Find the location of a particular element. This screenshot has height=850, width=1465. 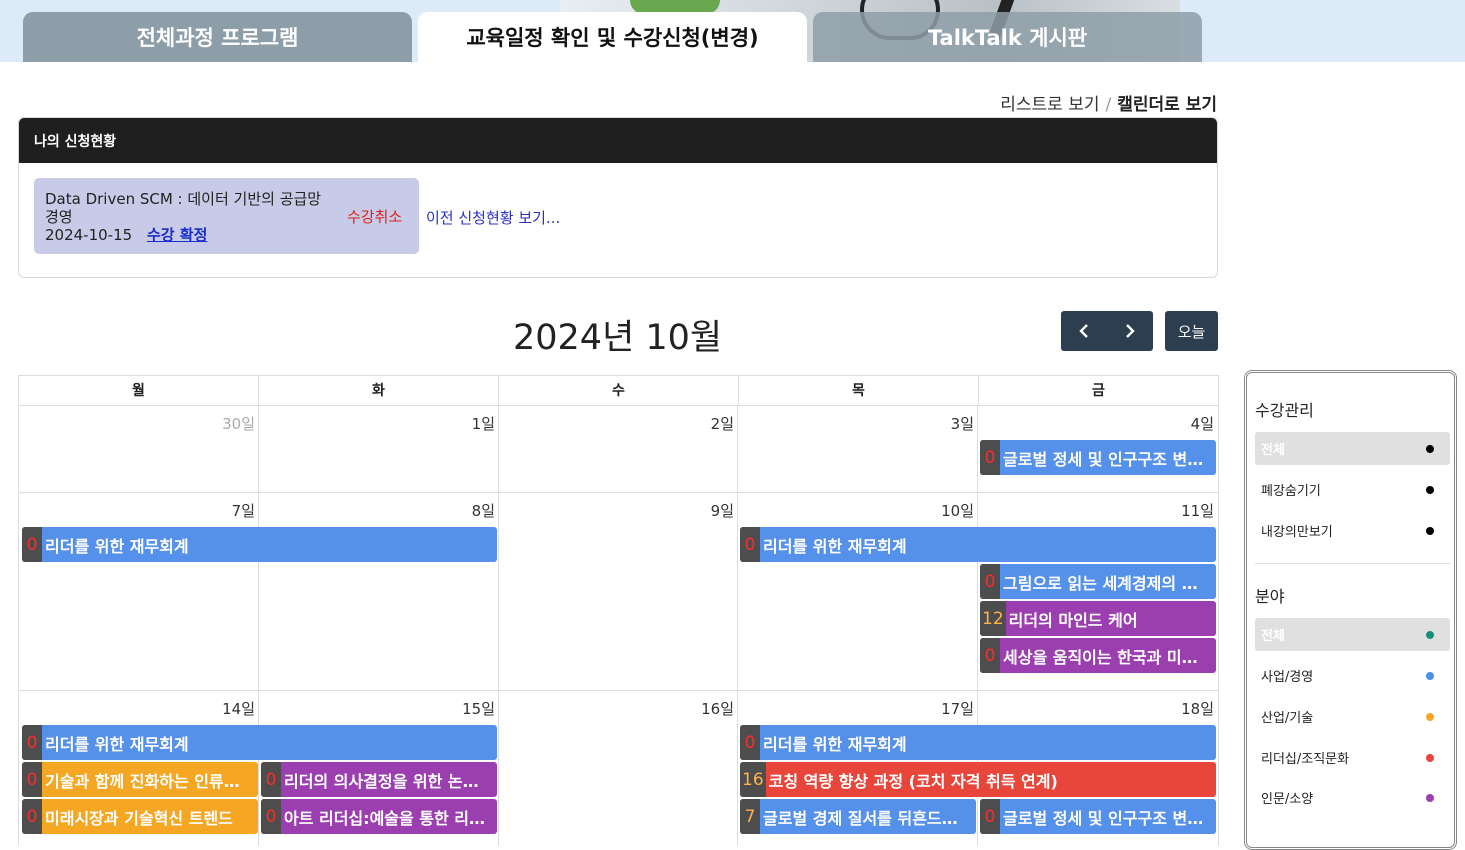

day-cell-date: 8일 is located at coordinates (455, 510).